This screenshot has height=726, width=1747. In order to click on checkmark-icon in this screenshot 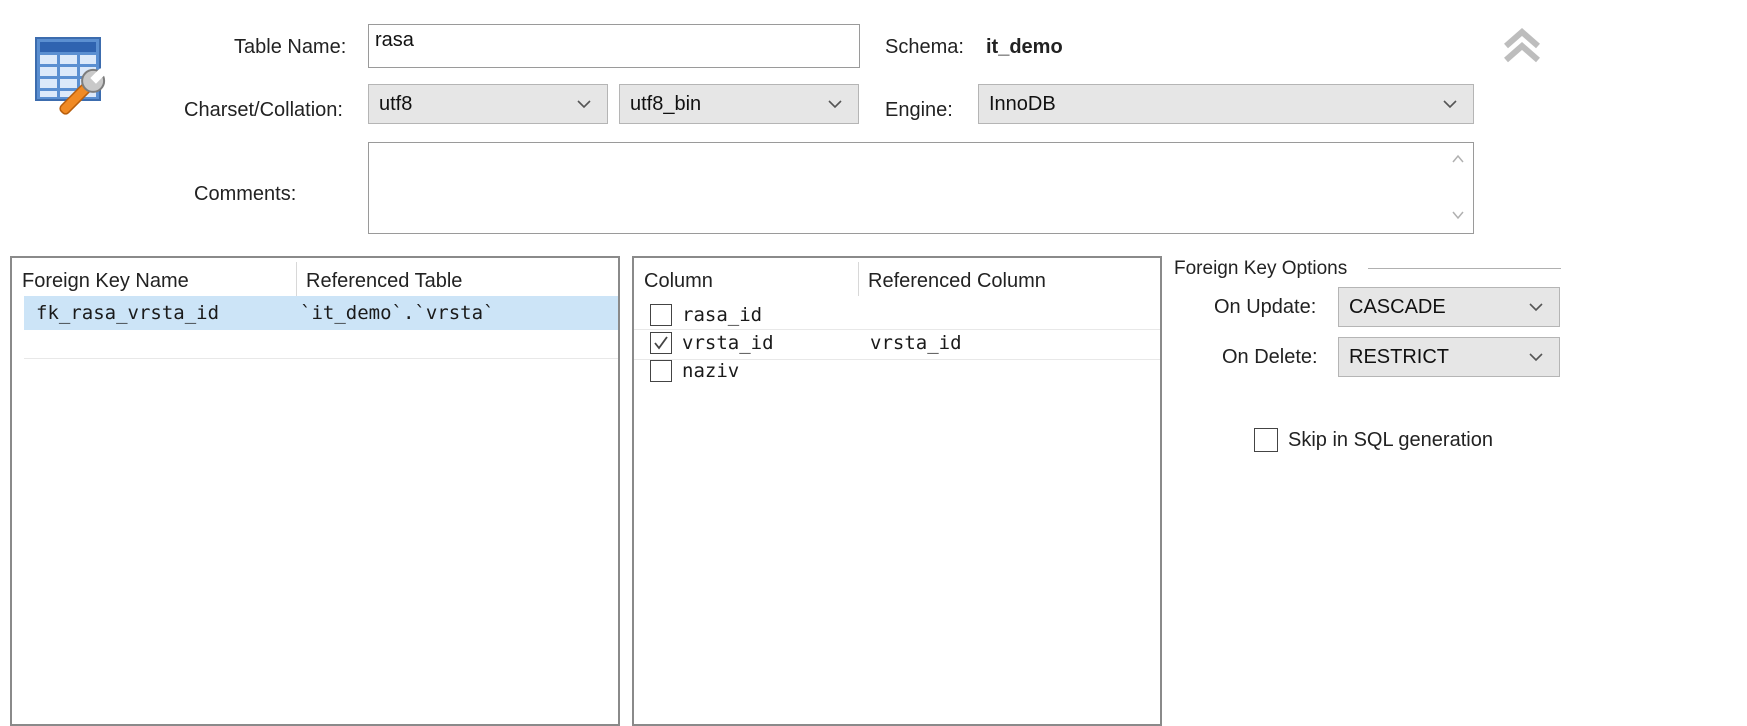, I will do `click(661, 343)`.